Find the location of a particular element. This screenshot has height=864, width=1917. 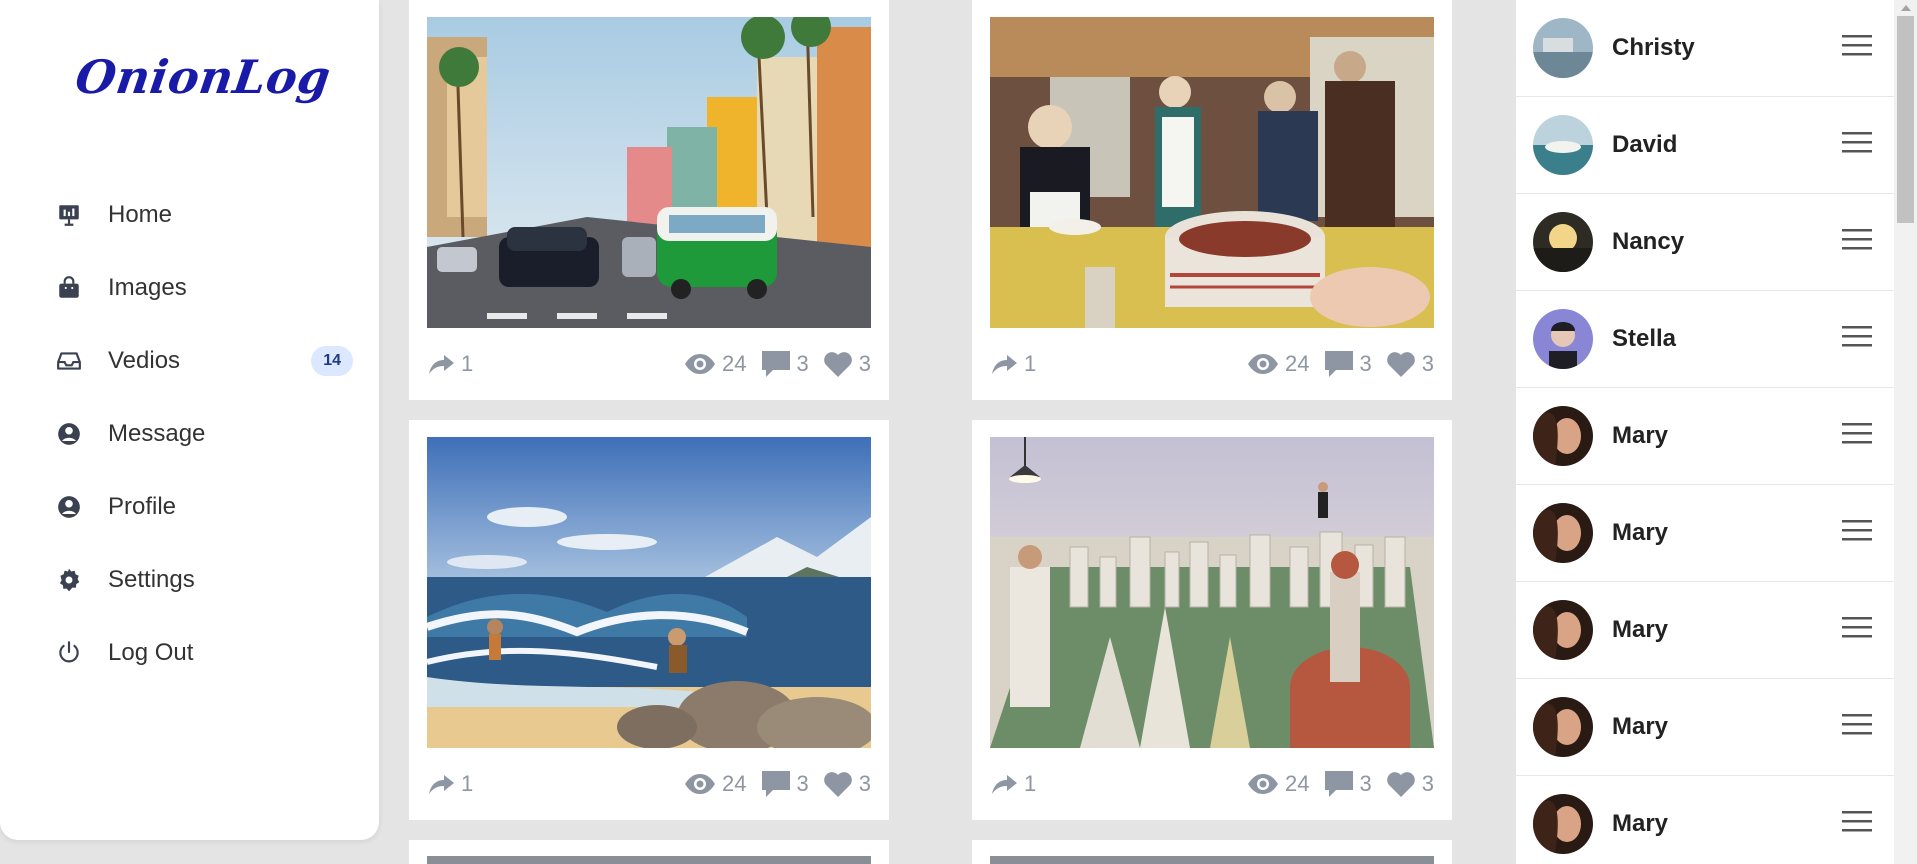

sidebar-item-vedios: Vedios 14 is located at coordinates (189, 360).